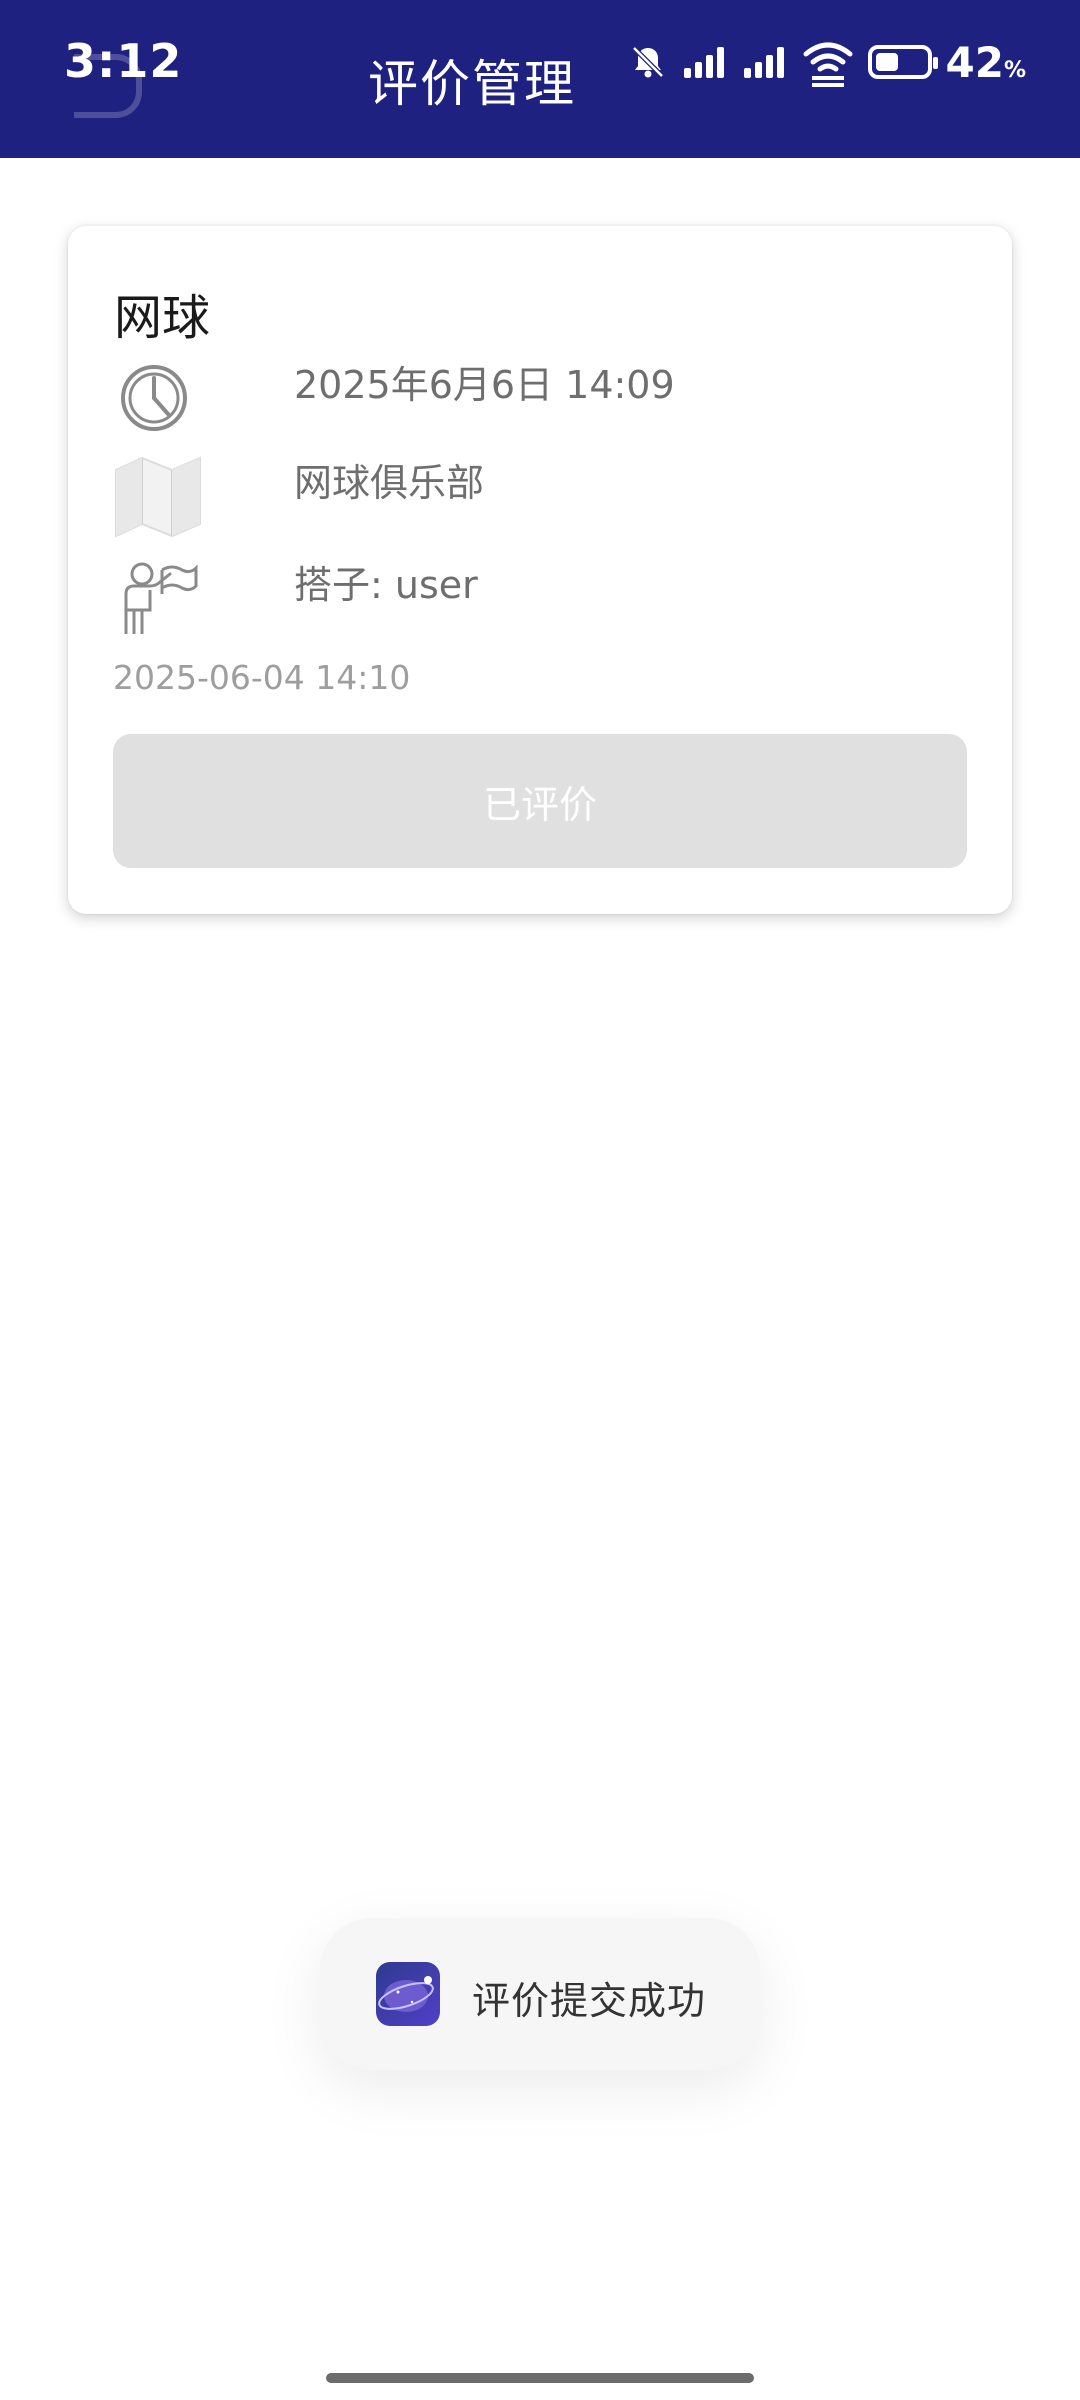 The height and width of the screenshot is (2400, 1080). What do you see at coordinates (389, 483) in the screenshot?
I see `event-place: 网球俱乐部` at bounding box center [389, 483].